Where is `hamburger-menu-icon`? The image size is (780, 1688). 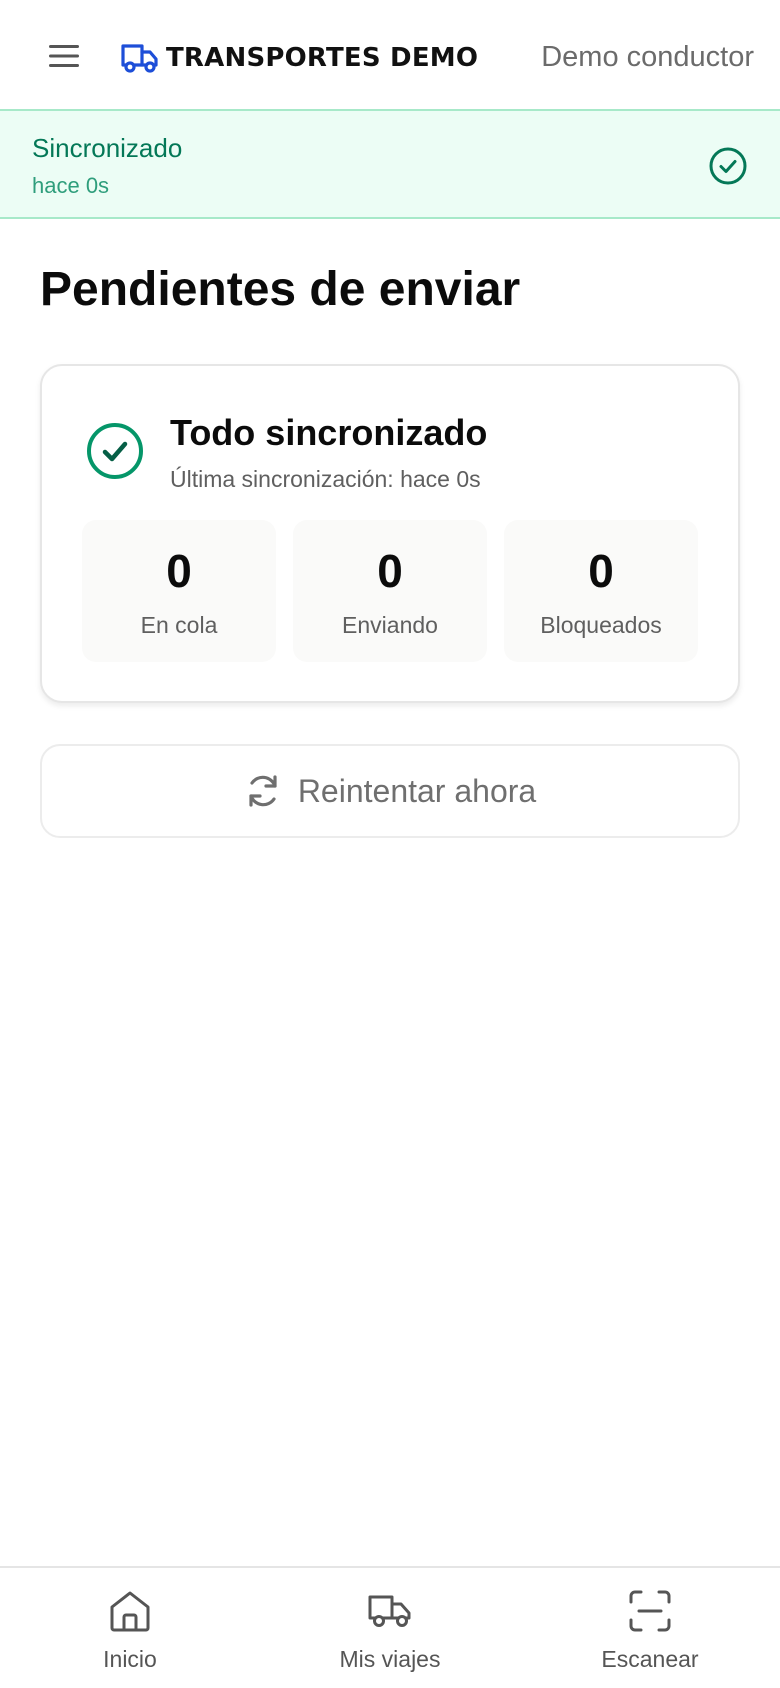
hamburger-menu-icon is located at coordinates (64, 56).